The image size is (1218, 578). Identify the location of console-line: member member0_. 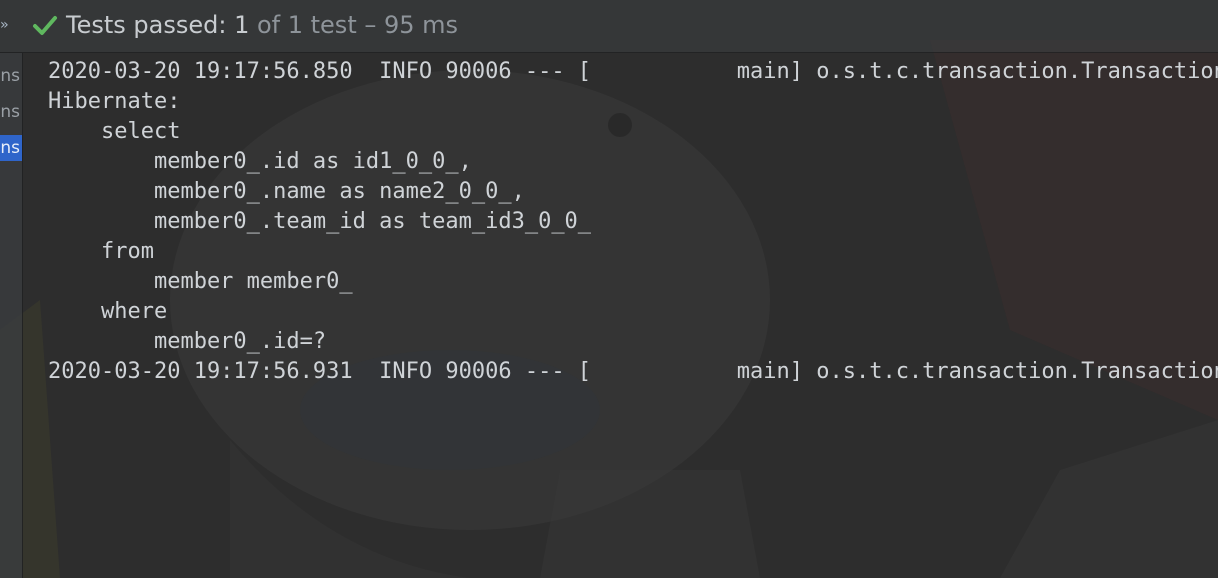
(200, 281).